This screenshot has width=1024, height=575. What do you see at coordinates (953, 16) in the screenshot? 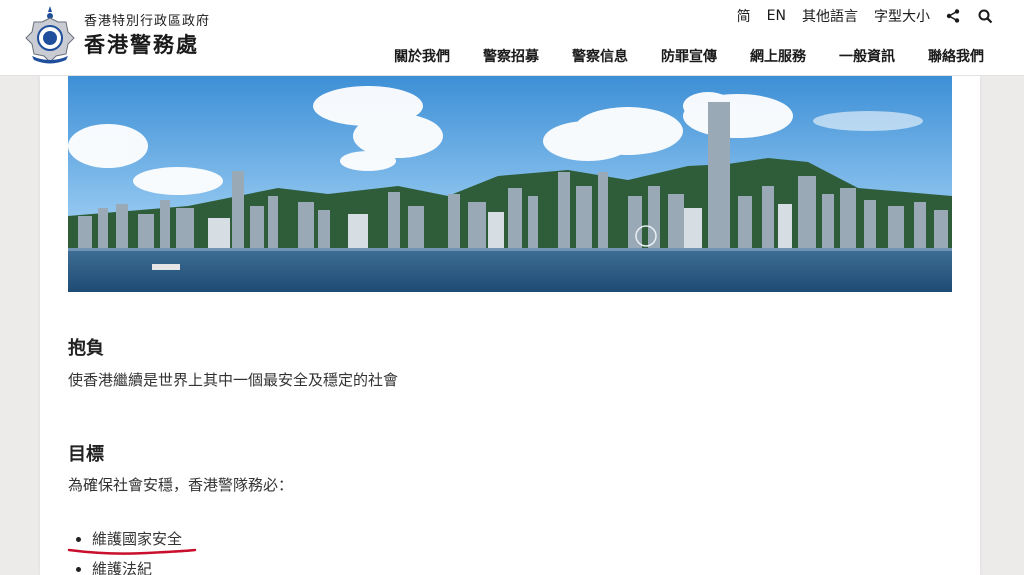
I see `share-icon` at bounding box center [953, 16].